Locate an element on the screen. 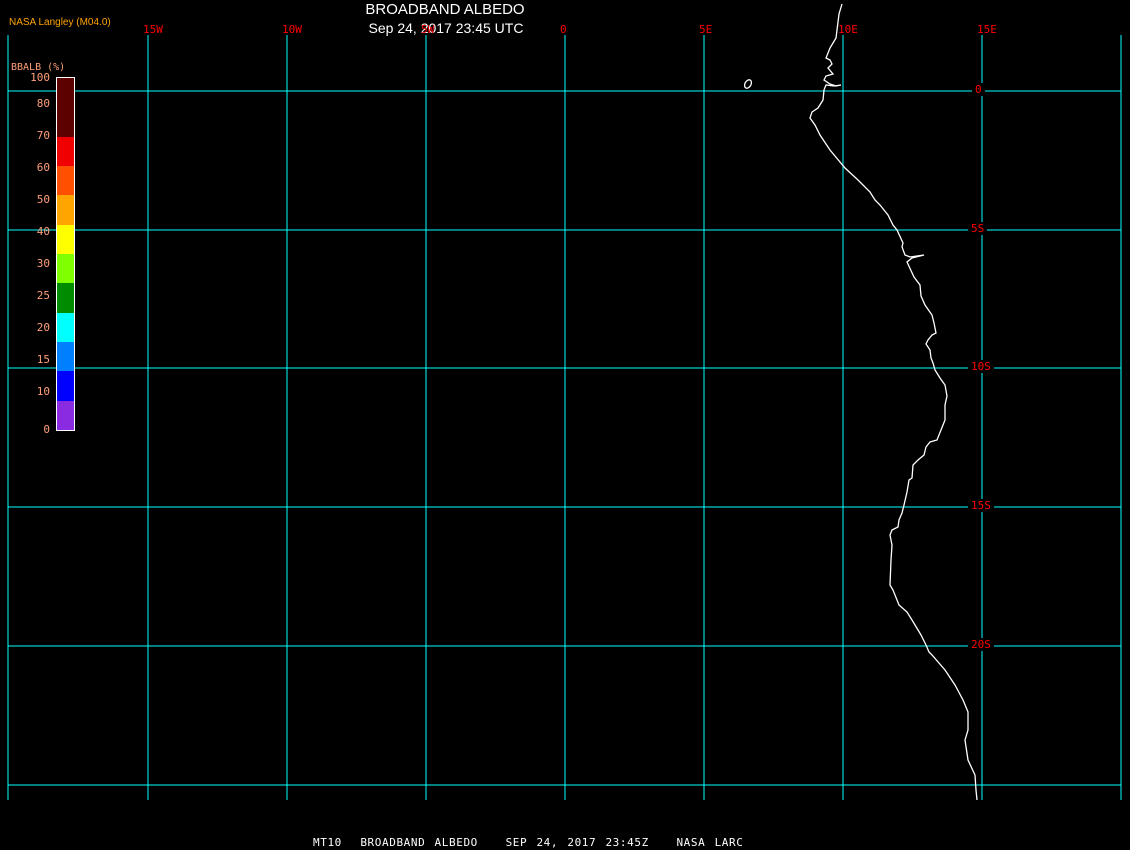 The image size is (1130, 850). legend-tick-label: 15 is located at coordinates (43, 359).